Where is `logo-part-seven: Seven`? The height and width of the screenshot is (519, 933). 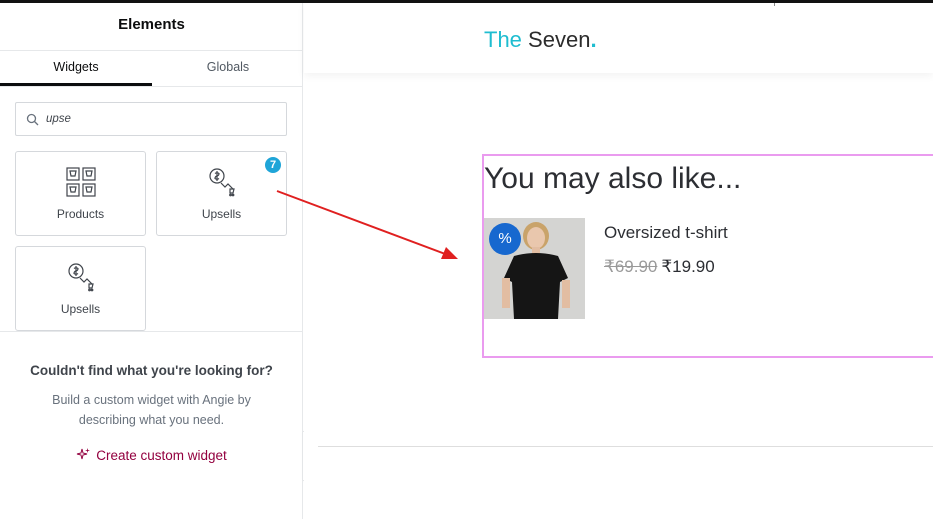
logo-part-seven: Seven is located at coordinates (559, 39).